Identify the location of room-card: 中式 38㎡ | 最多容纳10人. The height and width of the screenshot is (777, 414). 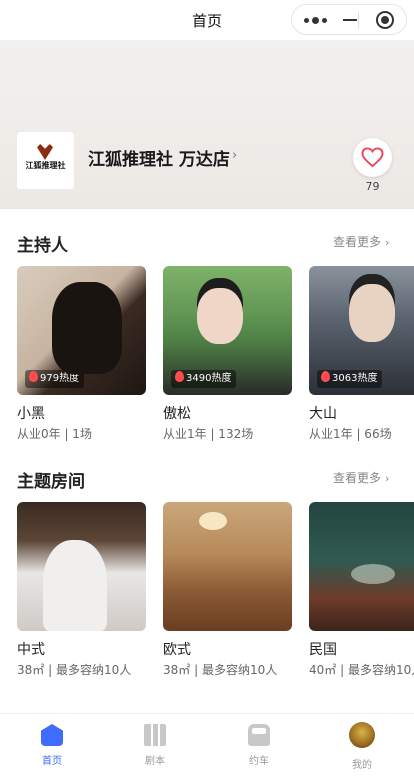
(81, 589).